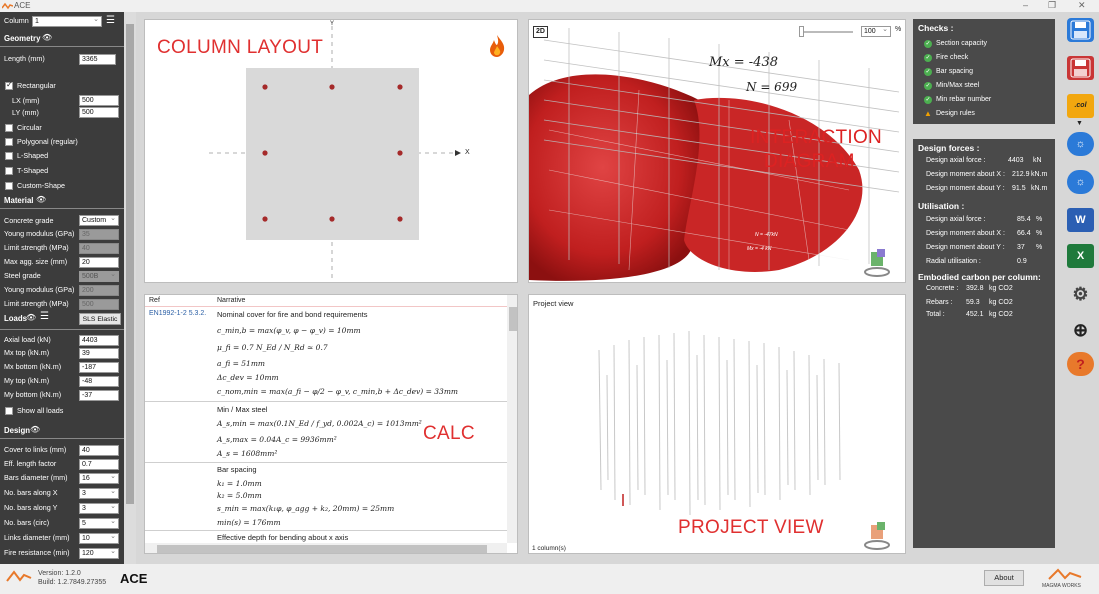  What do you see at coordinates (99, 464) in the screenshot?
I see `eff-length-field: 0.7` at bounding box center [99, 464].